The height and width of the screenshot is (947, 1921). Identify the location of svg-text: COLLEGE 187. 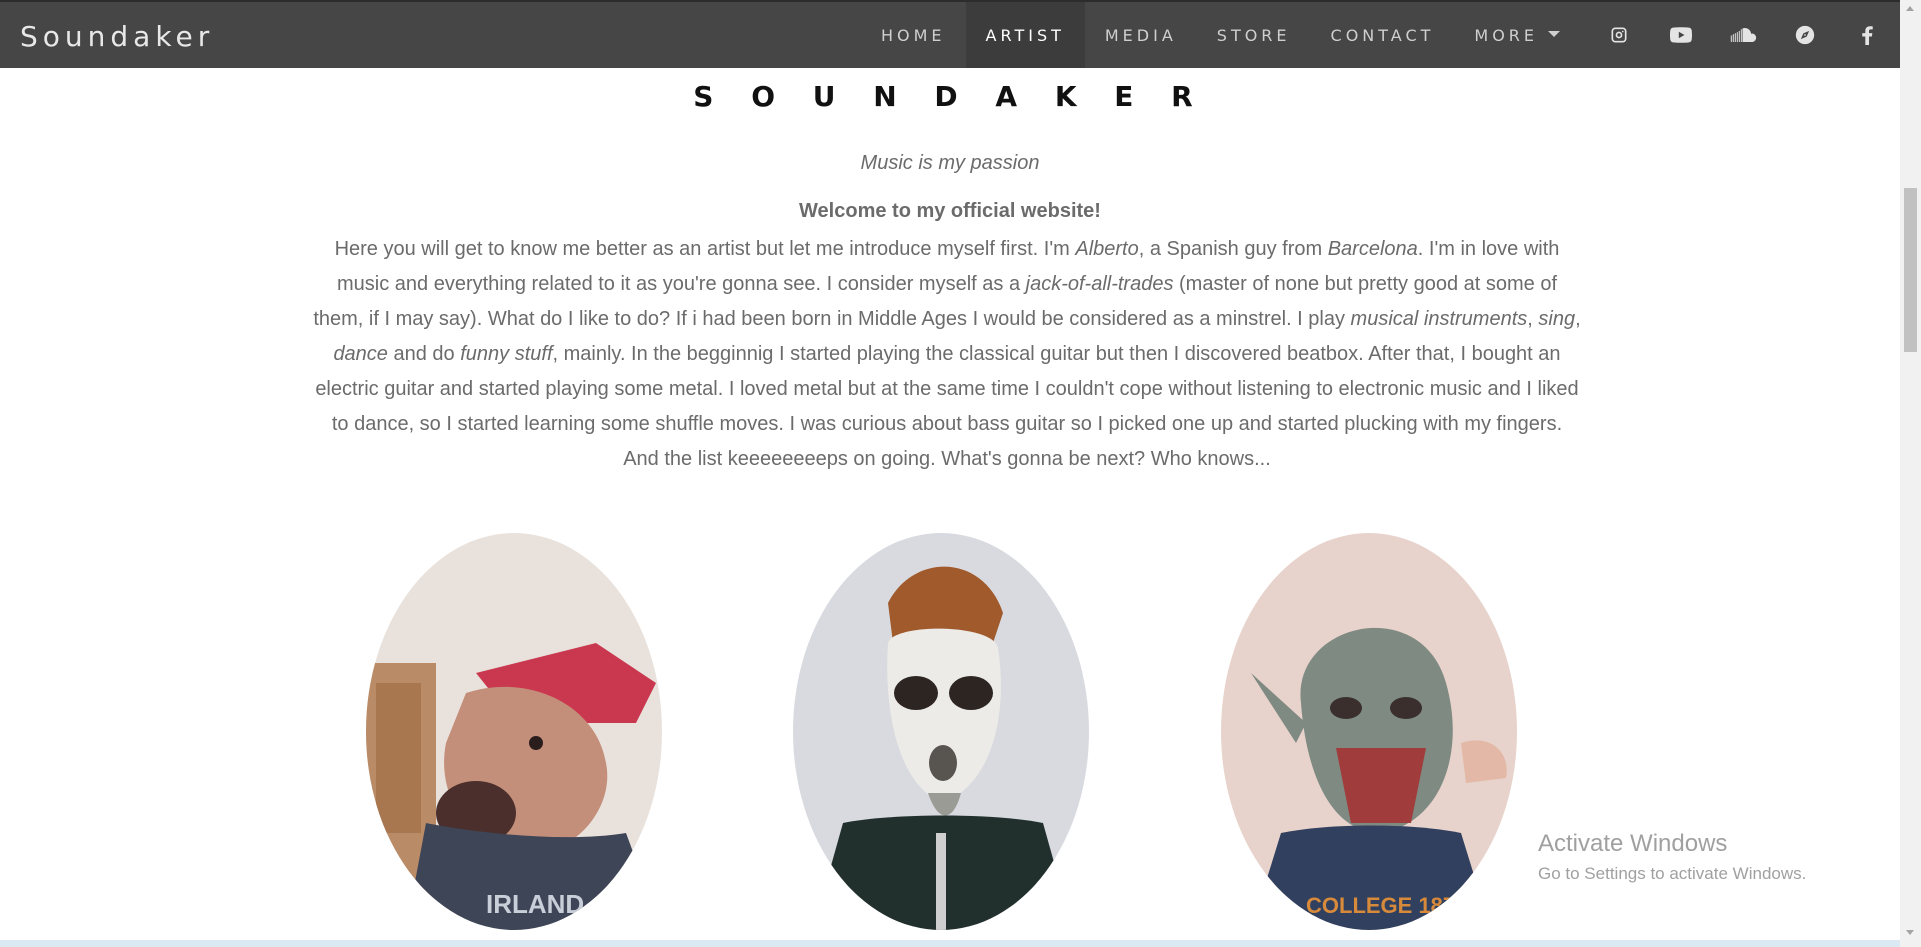
(1380, 905).